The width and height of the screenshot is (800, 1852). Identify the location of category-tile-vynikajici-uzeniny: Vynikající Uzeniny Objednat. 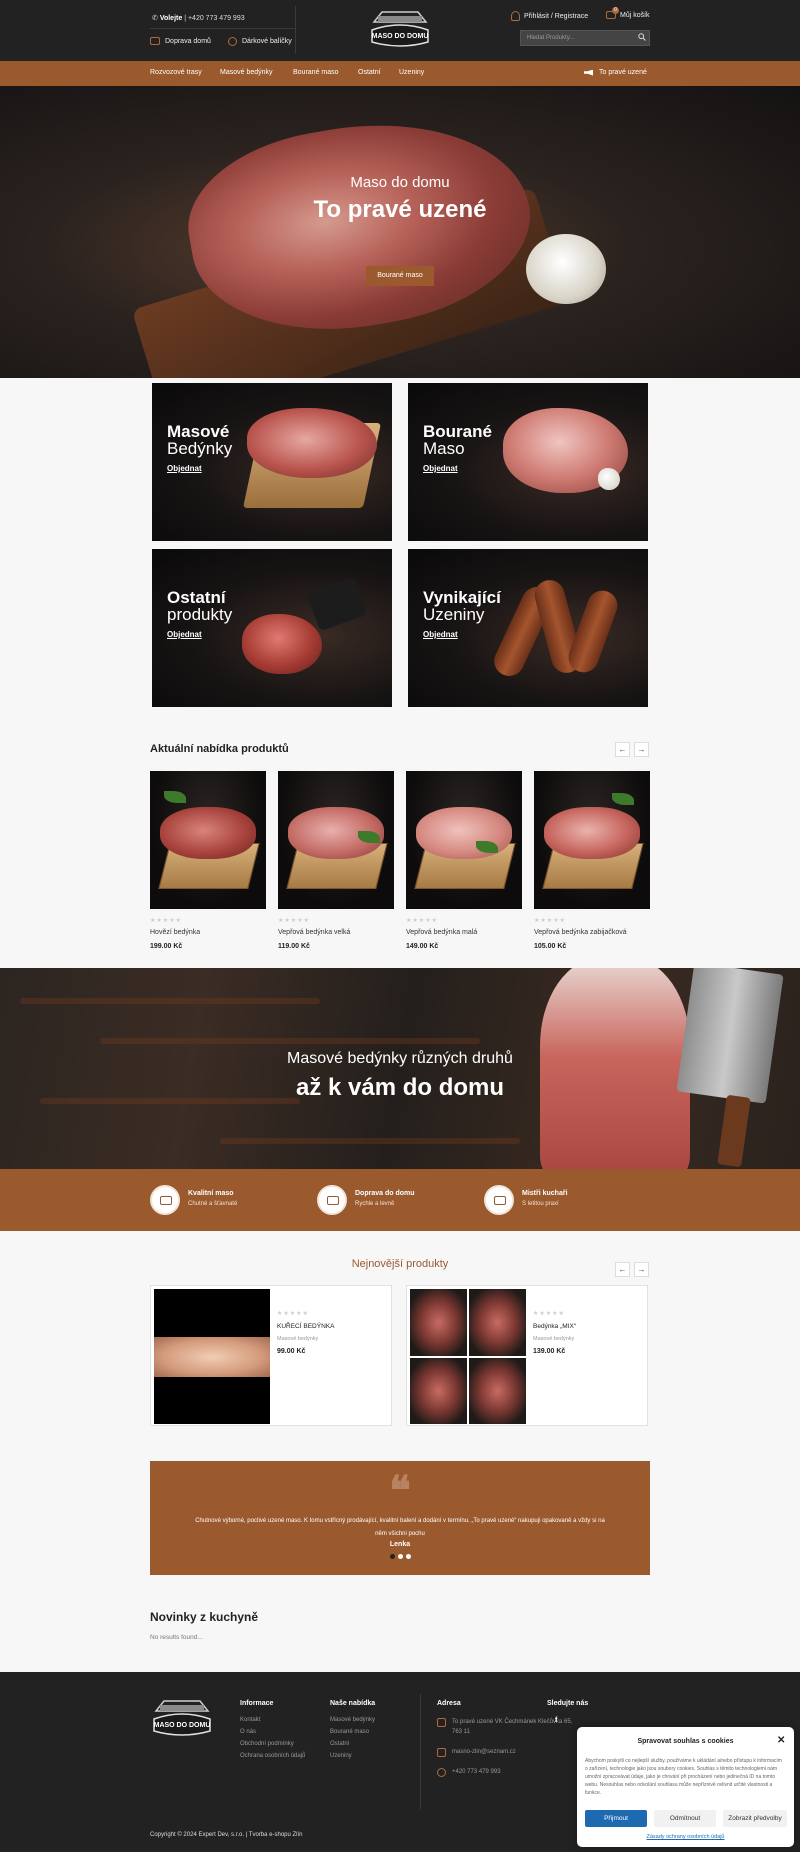
(528, 628).